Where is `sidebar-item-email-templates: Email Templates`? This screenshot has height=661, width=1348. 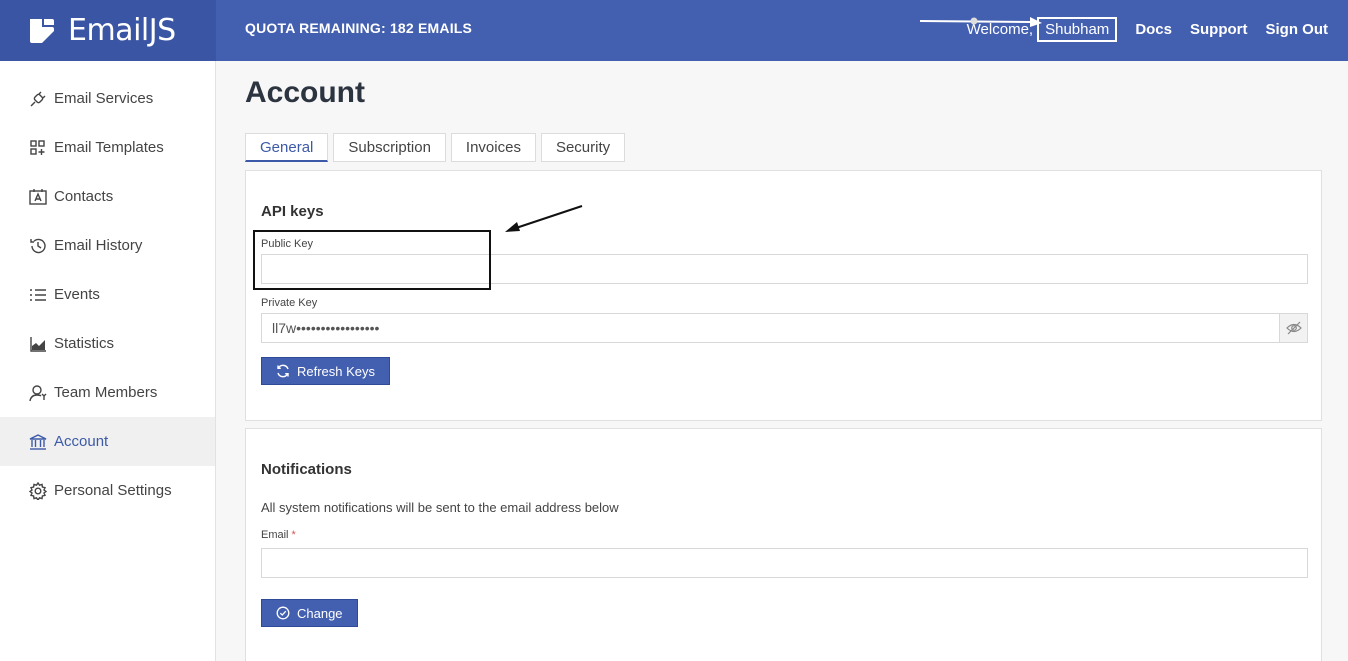
sidebar-item-email-templates: Email Templates is located at coordinates (107, 147).